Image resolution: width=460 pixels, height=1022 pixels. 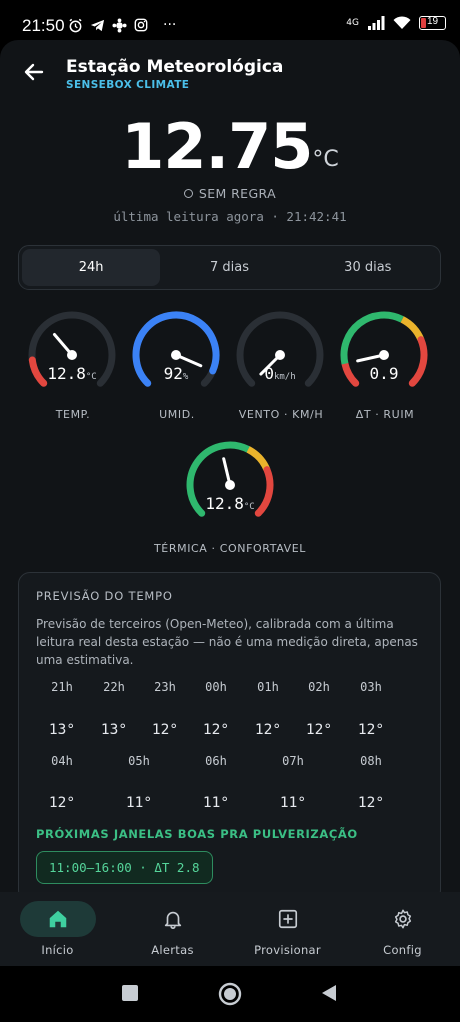 What do you see at coordinates (237, 193) in the screenshot?
I see `rule-label: SEM REGRA` at bounding box center [237, 193].